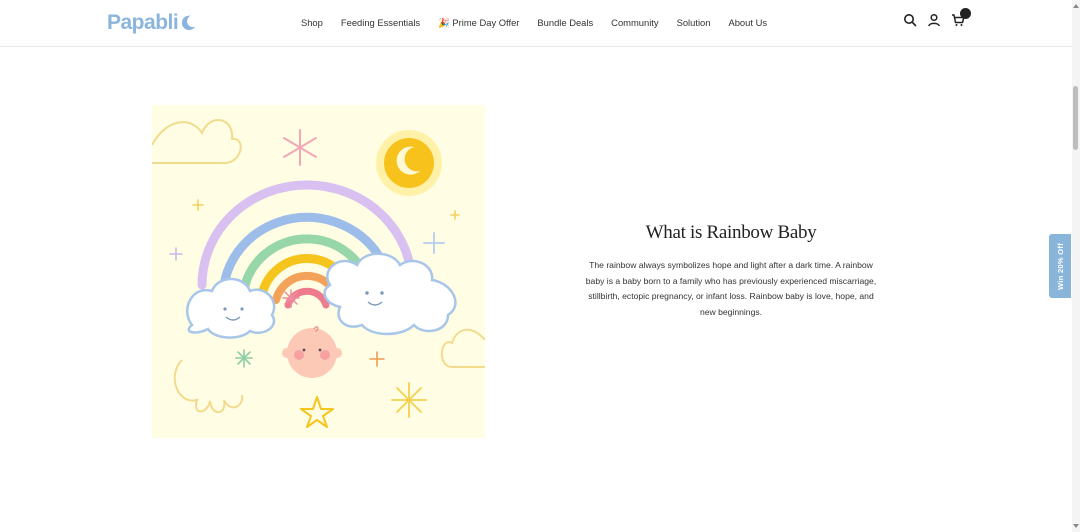 The width and height of the screenshot is (1080, 532). What do you see at coordinates (1076, 266) in the screenshot?
I see `page-scrollbar` at bounding box center [1076, 266].